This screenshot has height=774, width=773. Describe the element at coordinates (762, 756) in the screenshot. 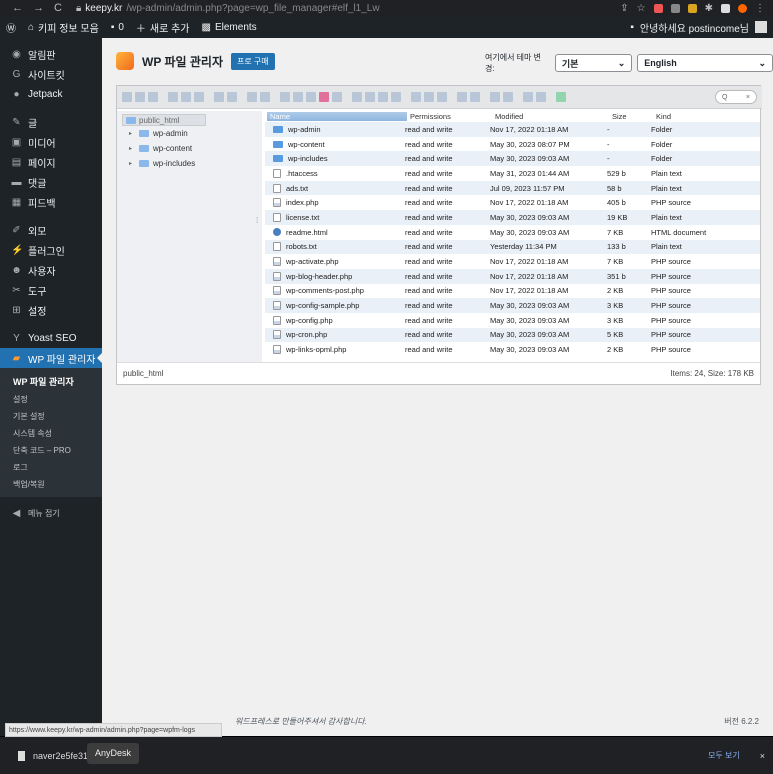

I see `close-icon: ×` at that location.